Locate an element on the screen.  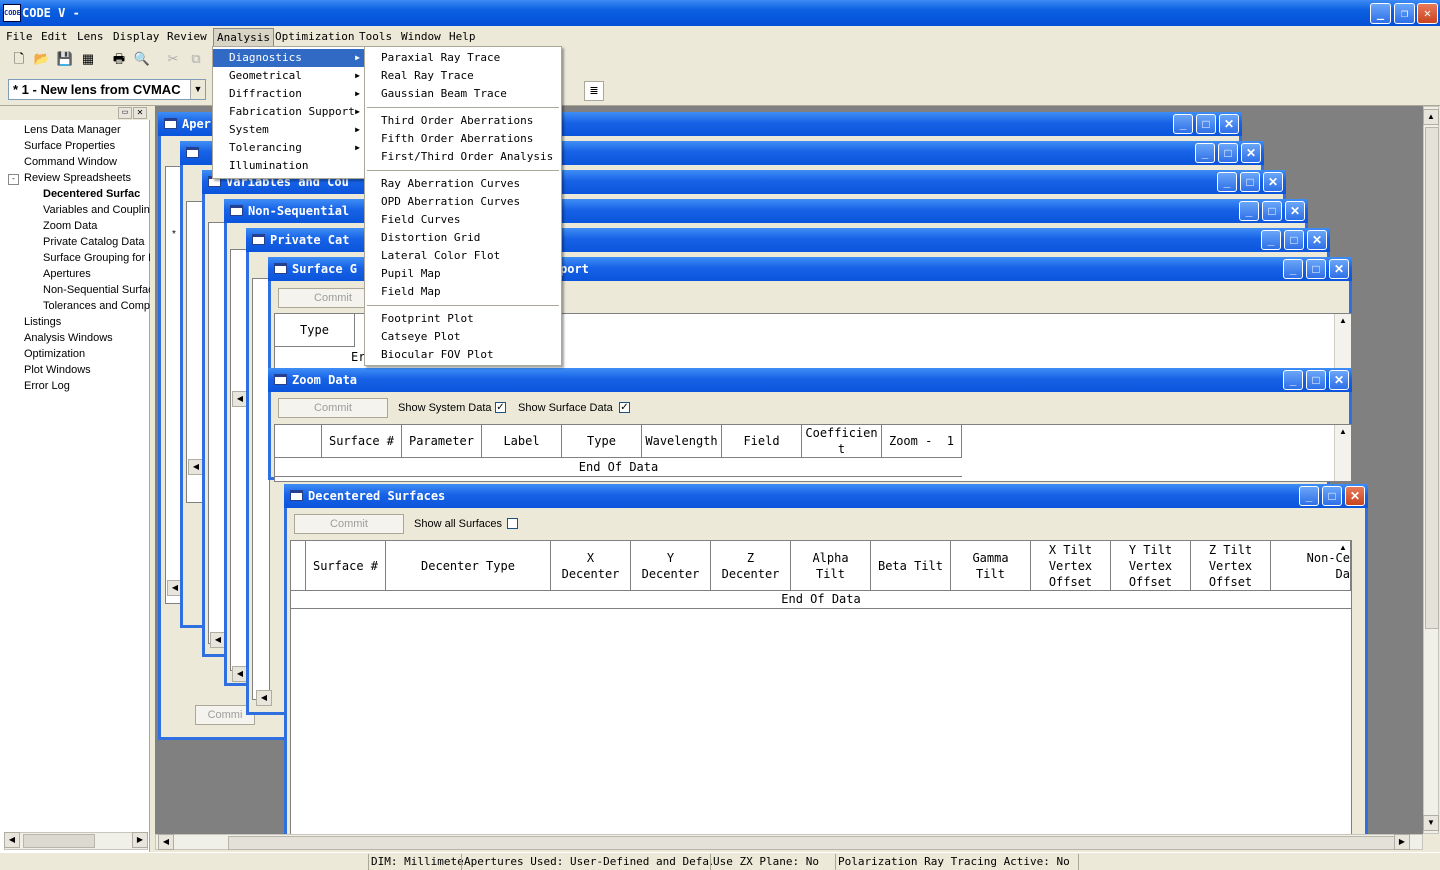
diagnostics-menu-item: Paraxial Ray Trace is located at coordinates (463, 58).